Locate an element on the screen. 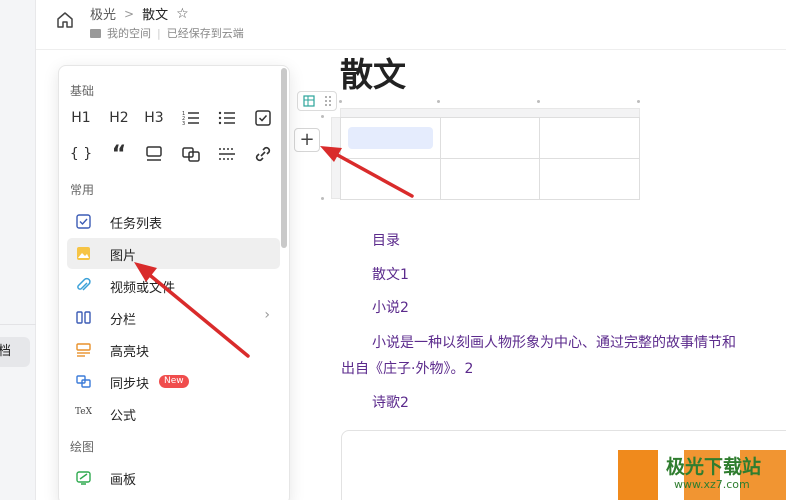  menu-item-label: 分栏 is located at coordinates (123, 320).